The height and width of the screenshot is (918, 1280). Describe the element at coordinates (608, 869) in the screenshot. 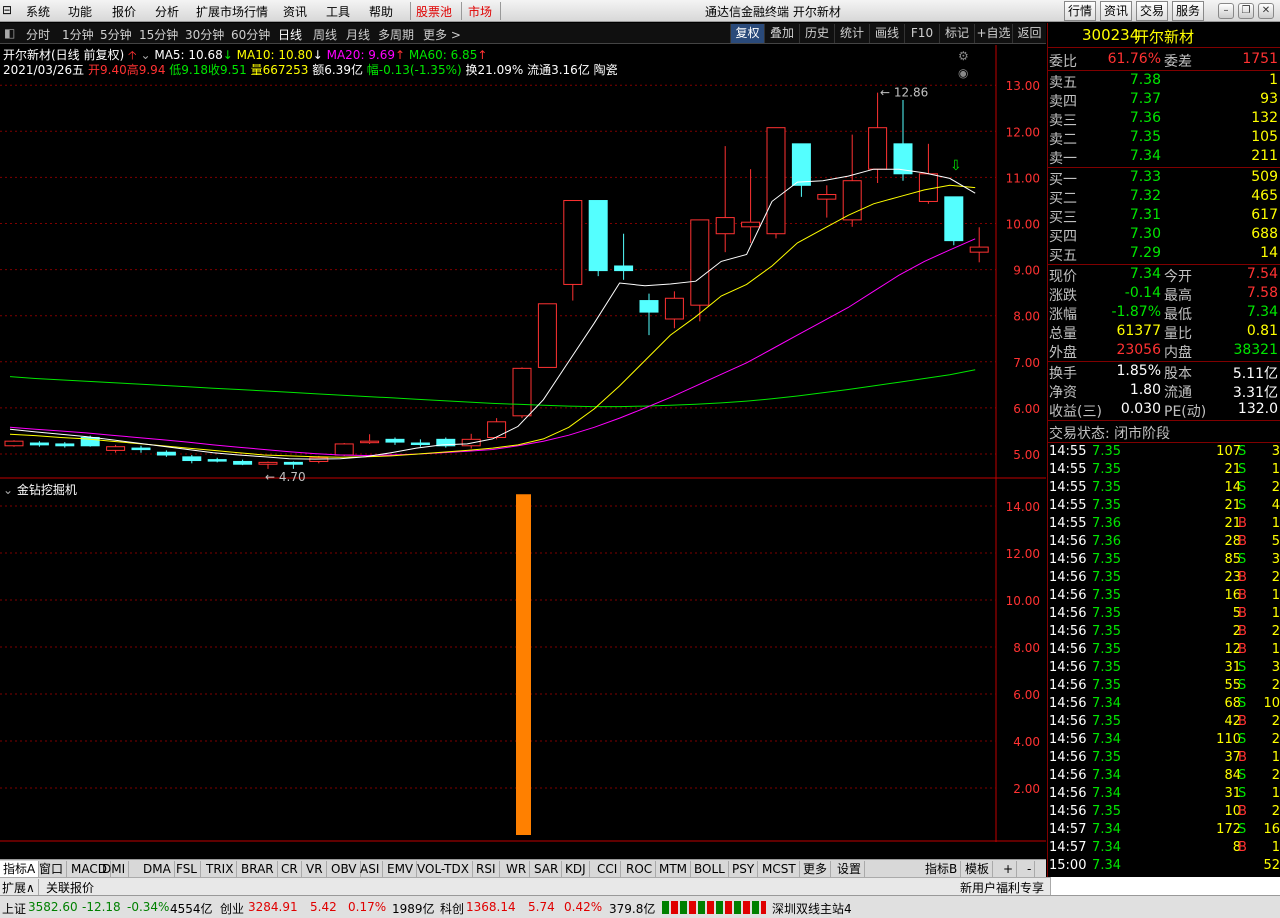

I see `indicator-tab-18: CCI` at that location.